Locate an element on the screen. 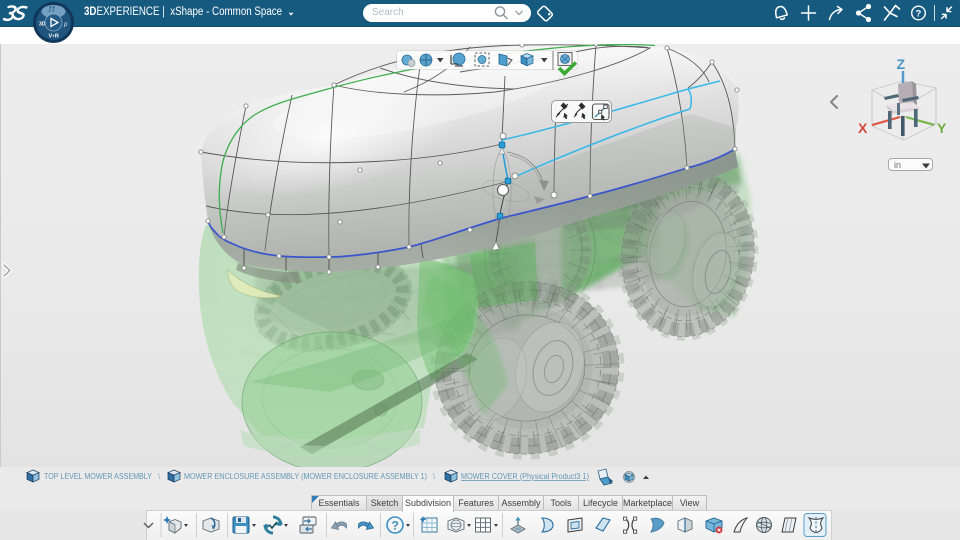  svg-text:MOWER COVER (Physical Product3: MOWER COVER (Physical Product3 1) is located at coordinates (525, 476).